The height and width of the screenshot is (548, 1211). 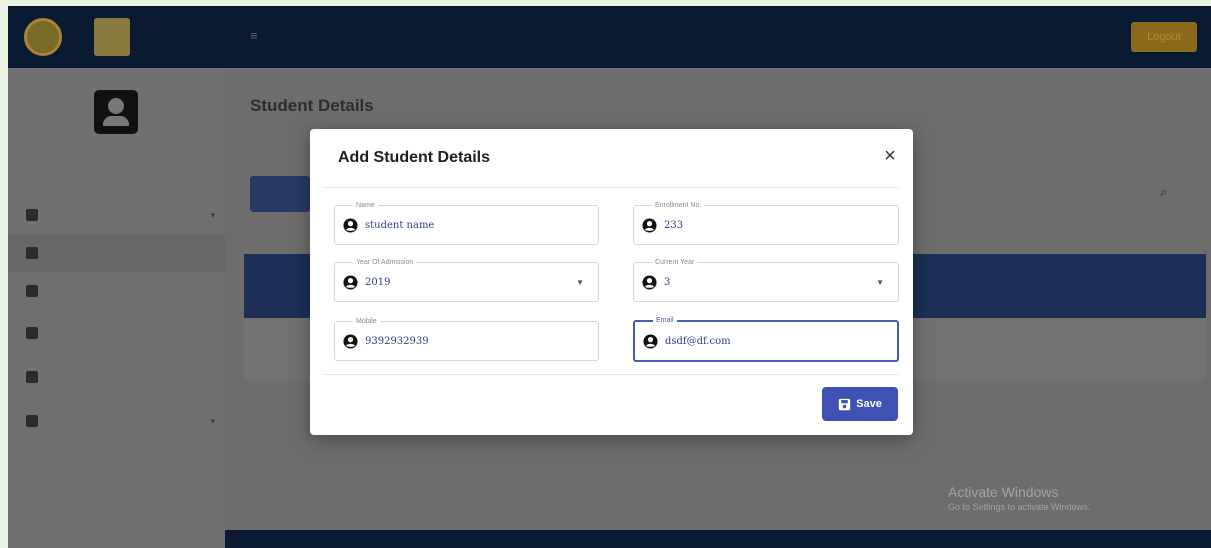 I want to click on name-label: Name, so click(x=365, y=205).